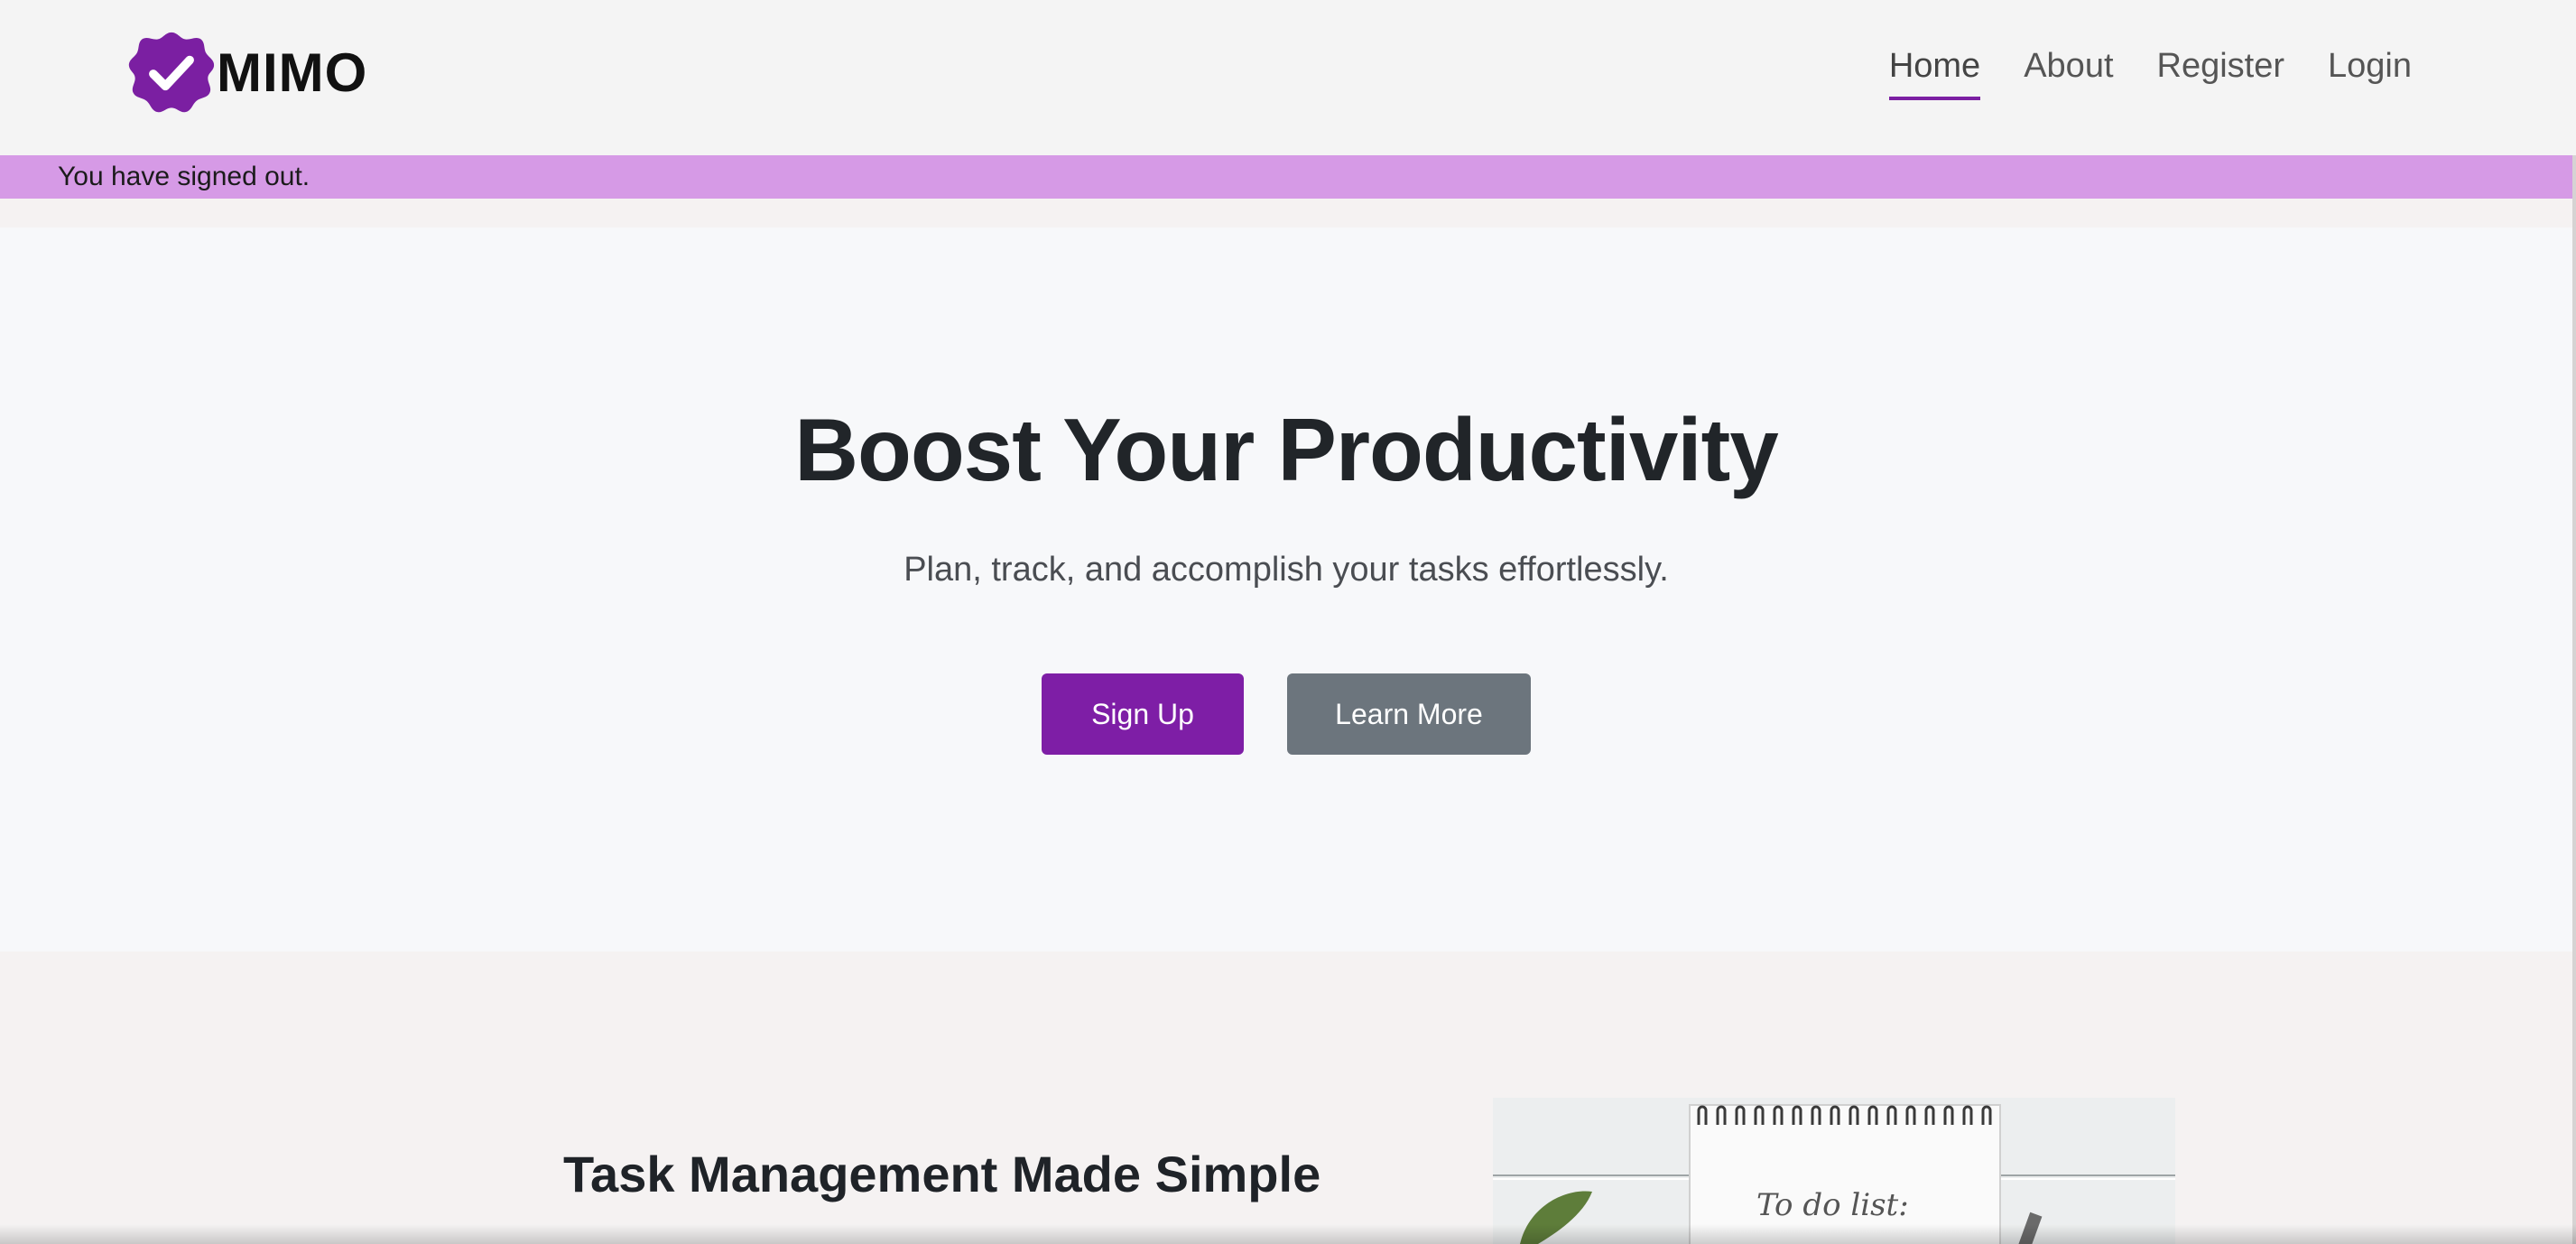 The width and height of the screenshot is (2576, 1244). I want to click on todo-notebook-image: To do list:, so click(1834, 1171).